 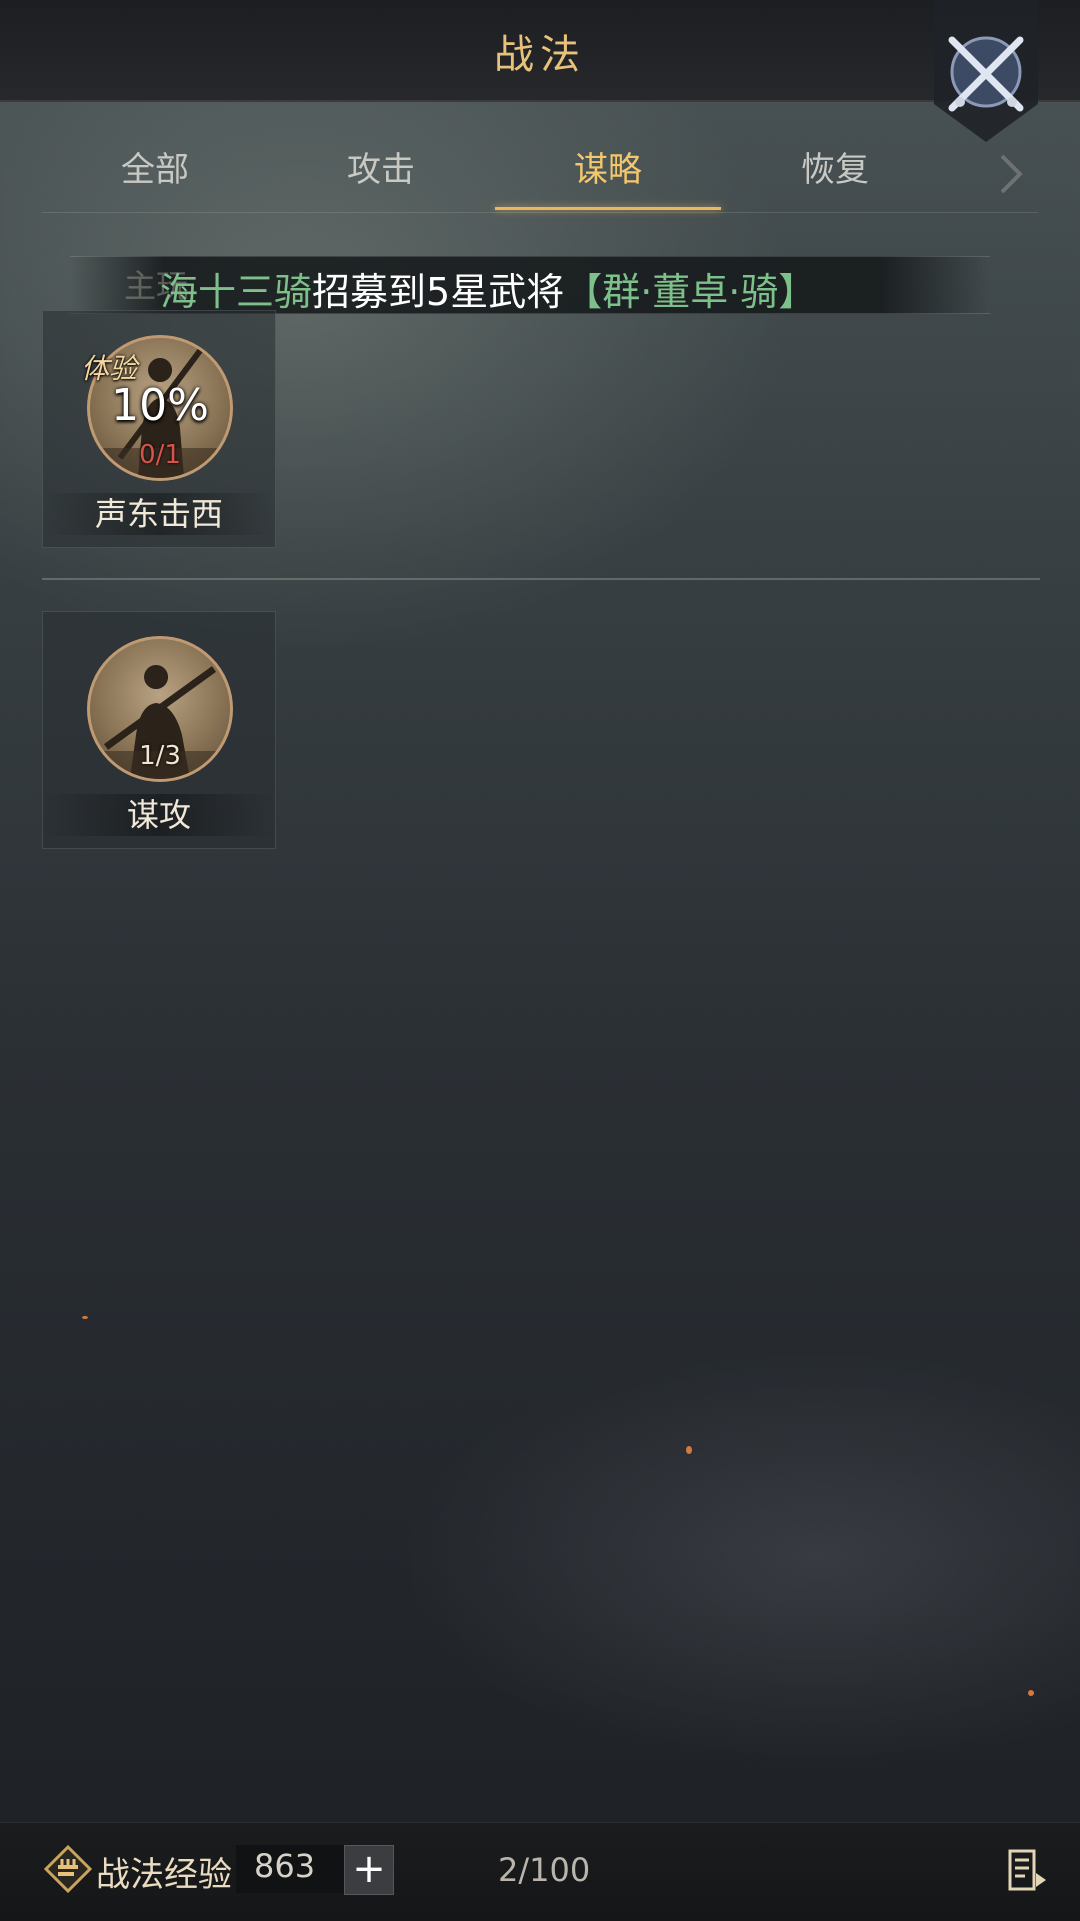 What do you see at coordinates (160, 709) in the screenshot?
I see `skill-portrait: 1/3` at bounding box center [160, 709].